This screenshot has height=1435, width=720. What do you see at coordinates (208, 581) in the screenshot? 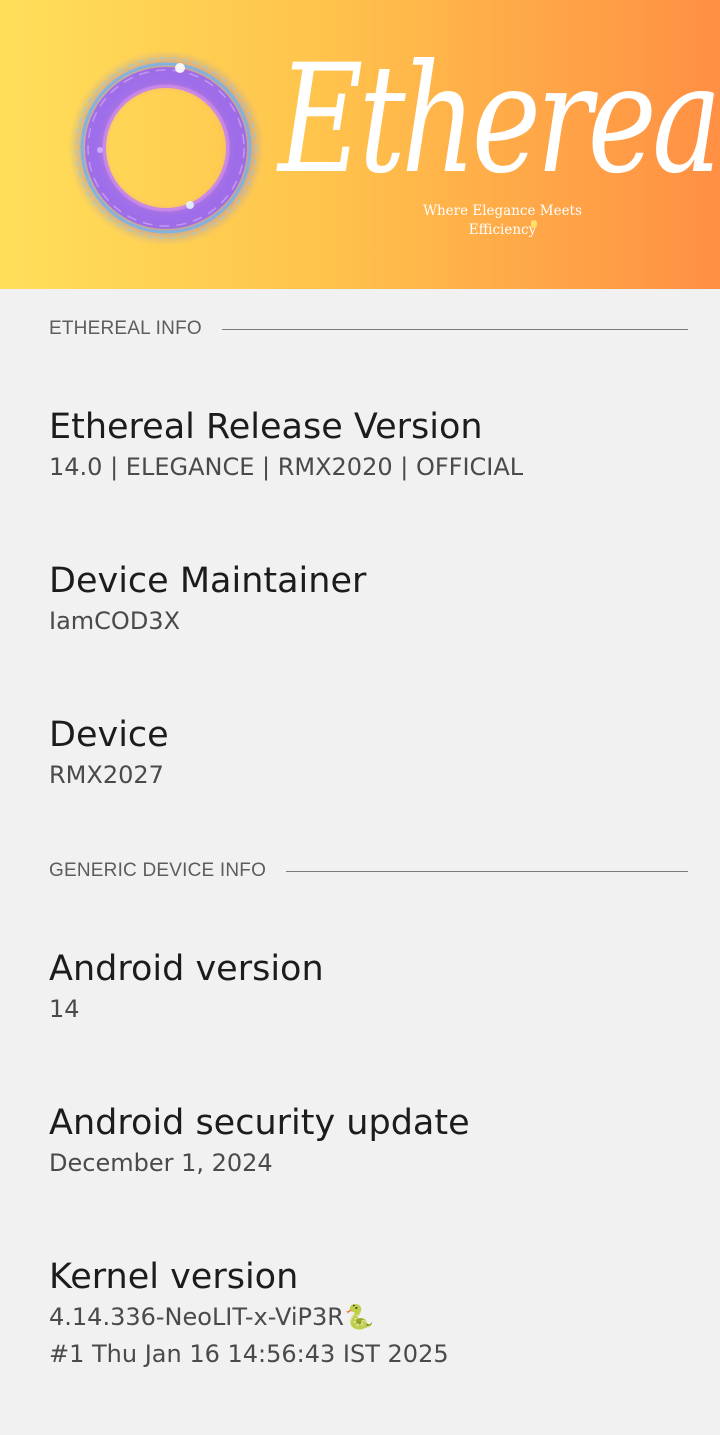
I see `pref-title: Device Maintainer` at bounding box center [208, 581].